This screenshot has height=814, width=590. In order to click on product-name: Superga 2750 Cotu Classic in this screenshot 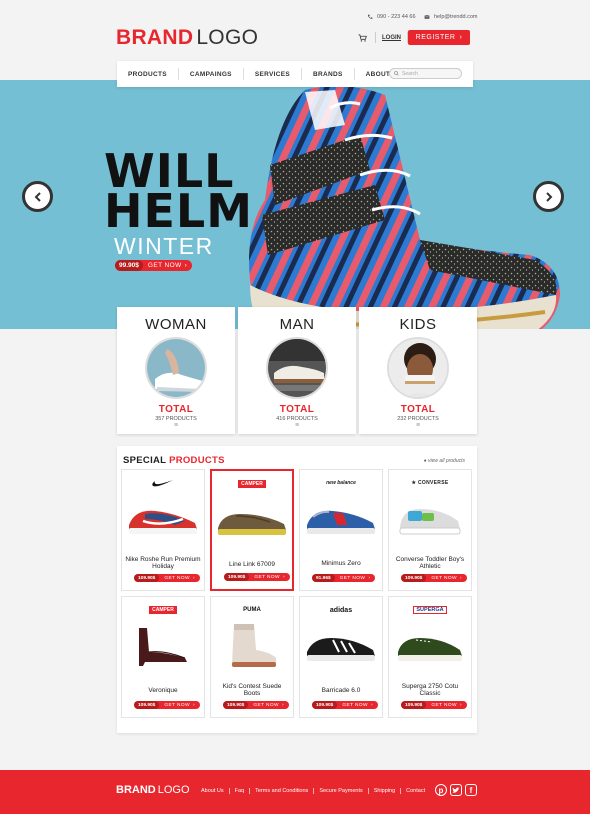, I will do `click(430, 690)`.